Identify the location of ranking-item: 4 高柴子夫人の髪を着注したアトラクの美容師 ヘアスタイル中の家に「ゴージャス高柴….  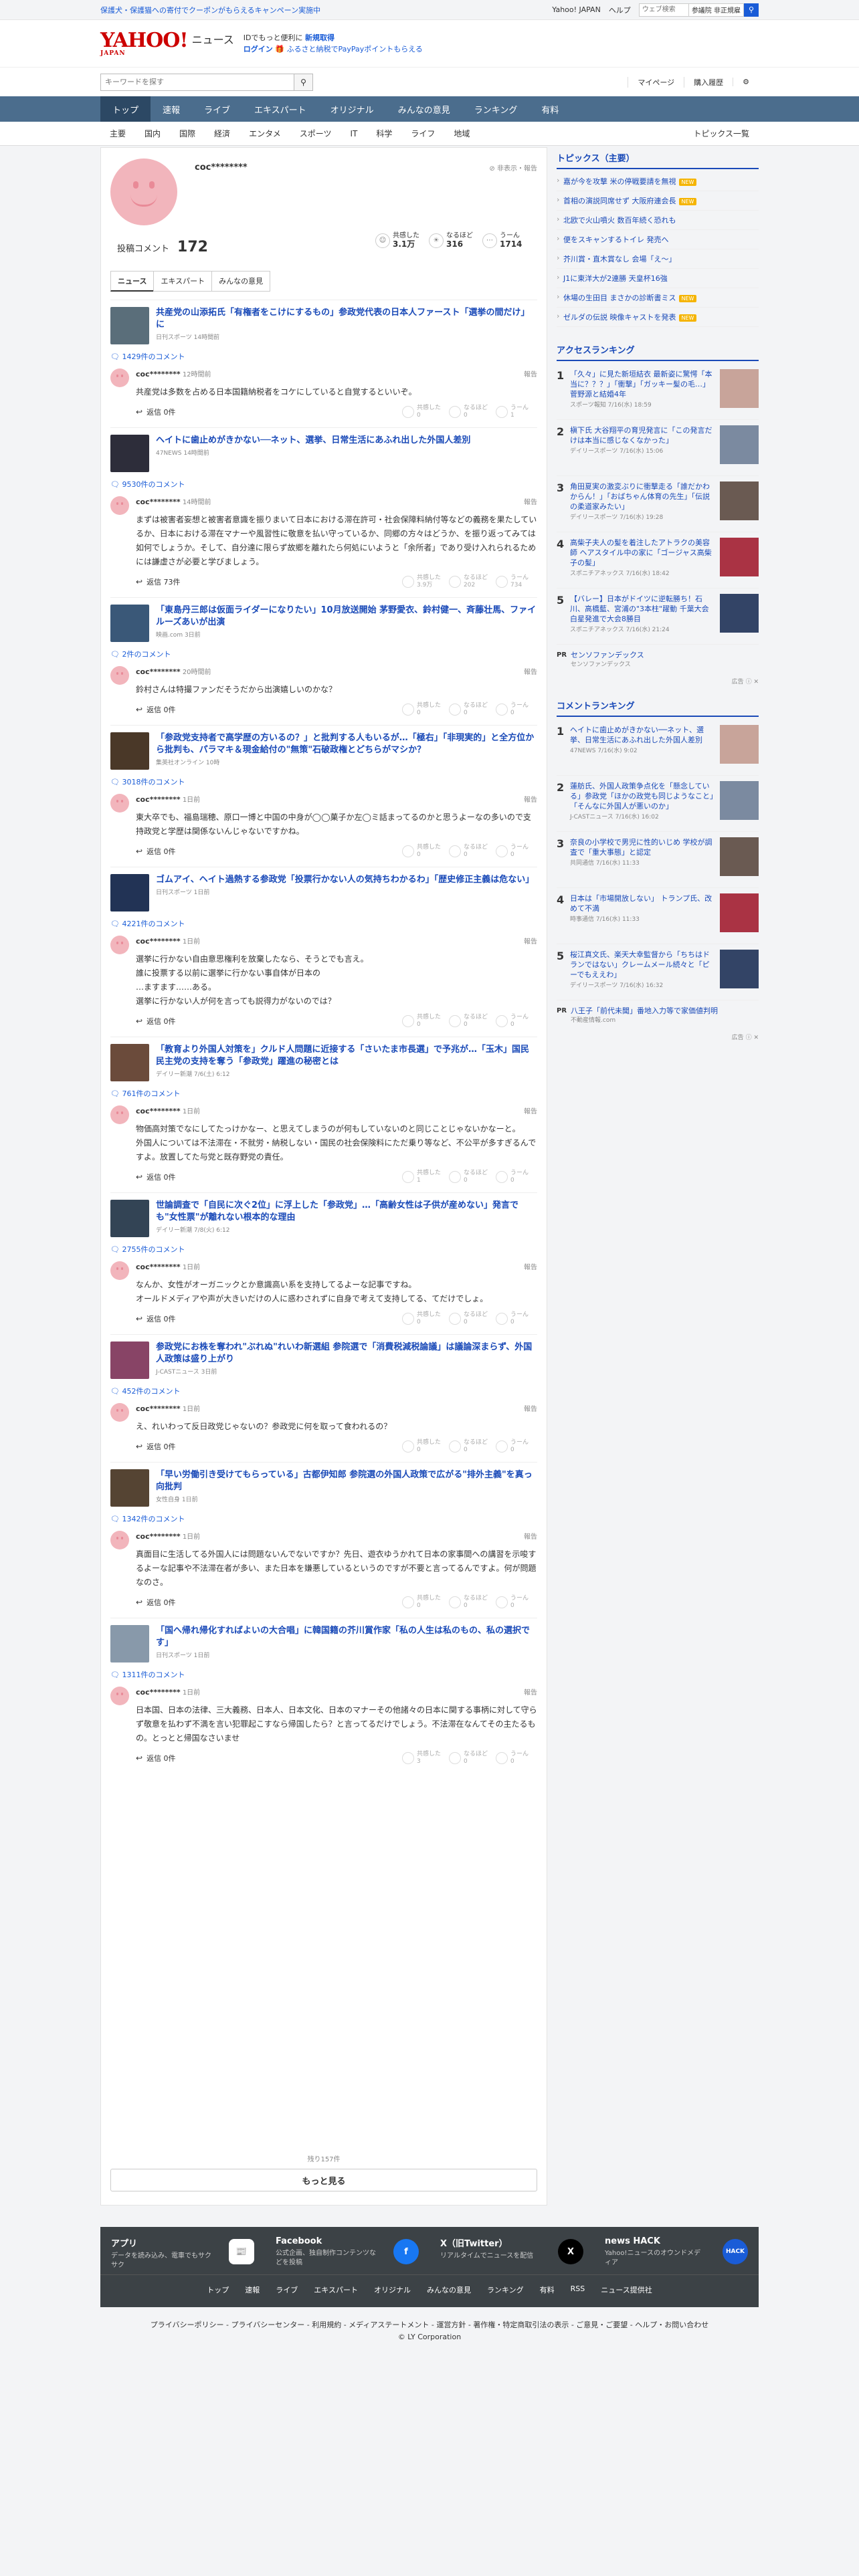
(658, 560).